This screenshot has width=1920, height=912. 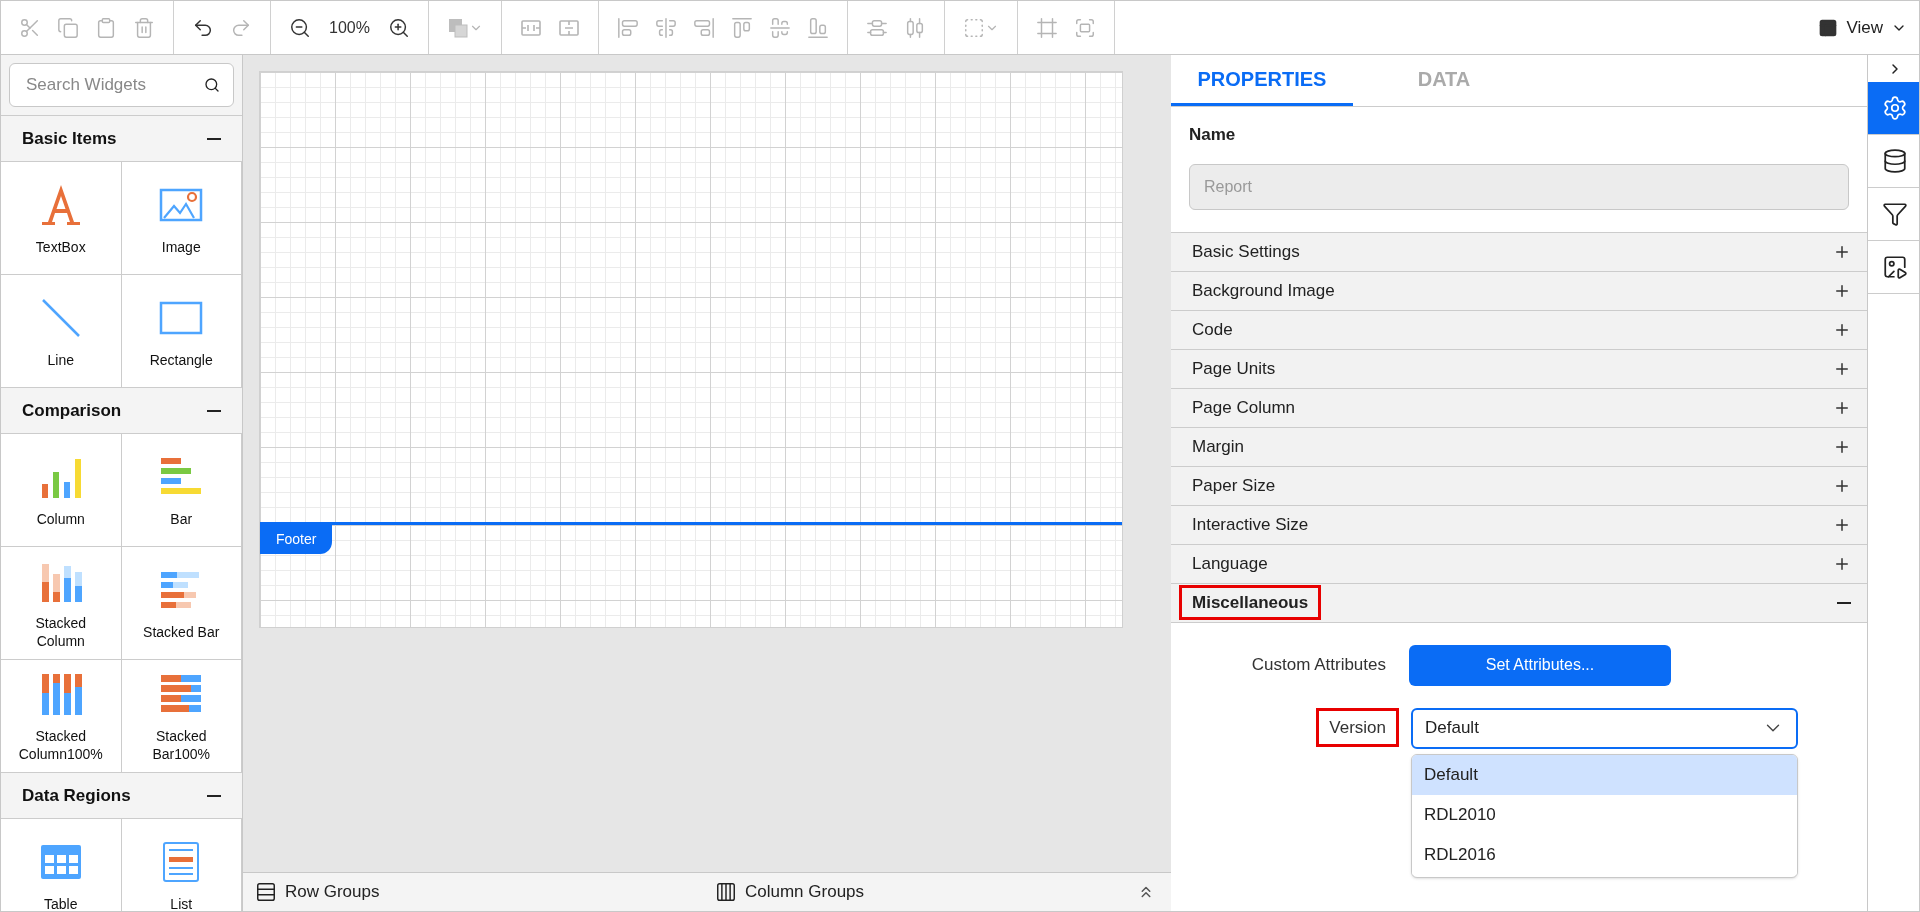 I want to click on accordion-title: Background Image, so click(x=1263, y=290).